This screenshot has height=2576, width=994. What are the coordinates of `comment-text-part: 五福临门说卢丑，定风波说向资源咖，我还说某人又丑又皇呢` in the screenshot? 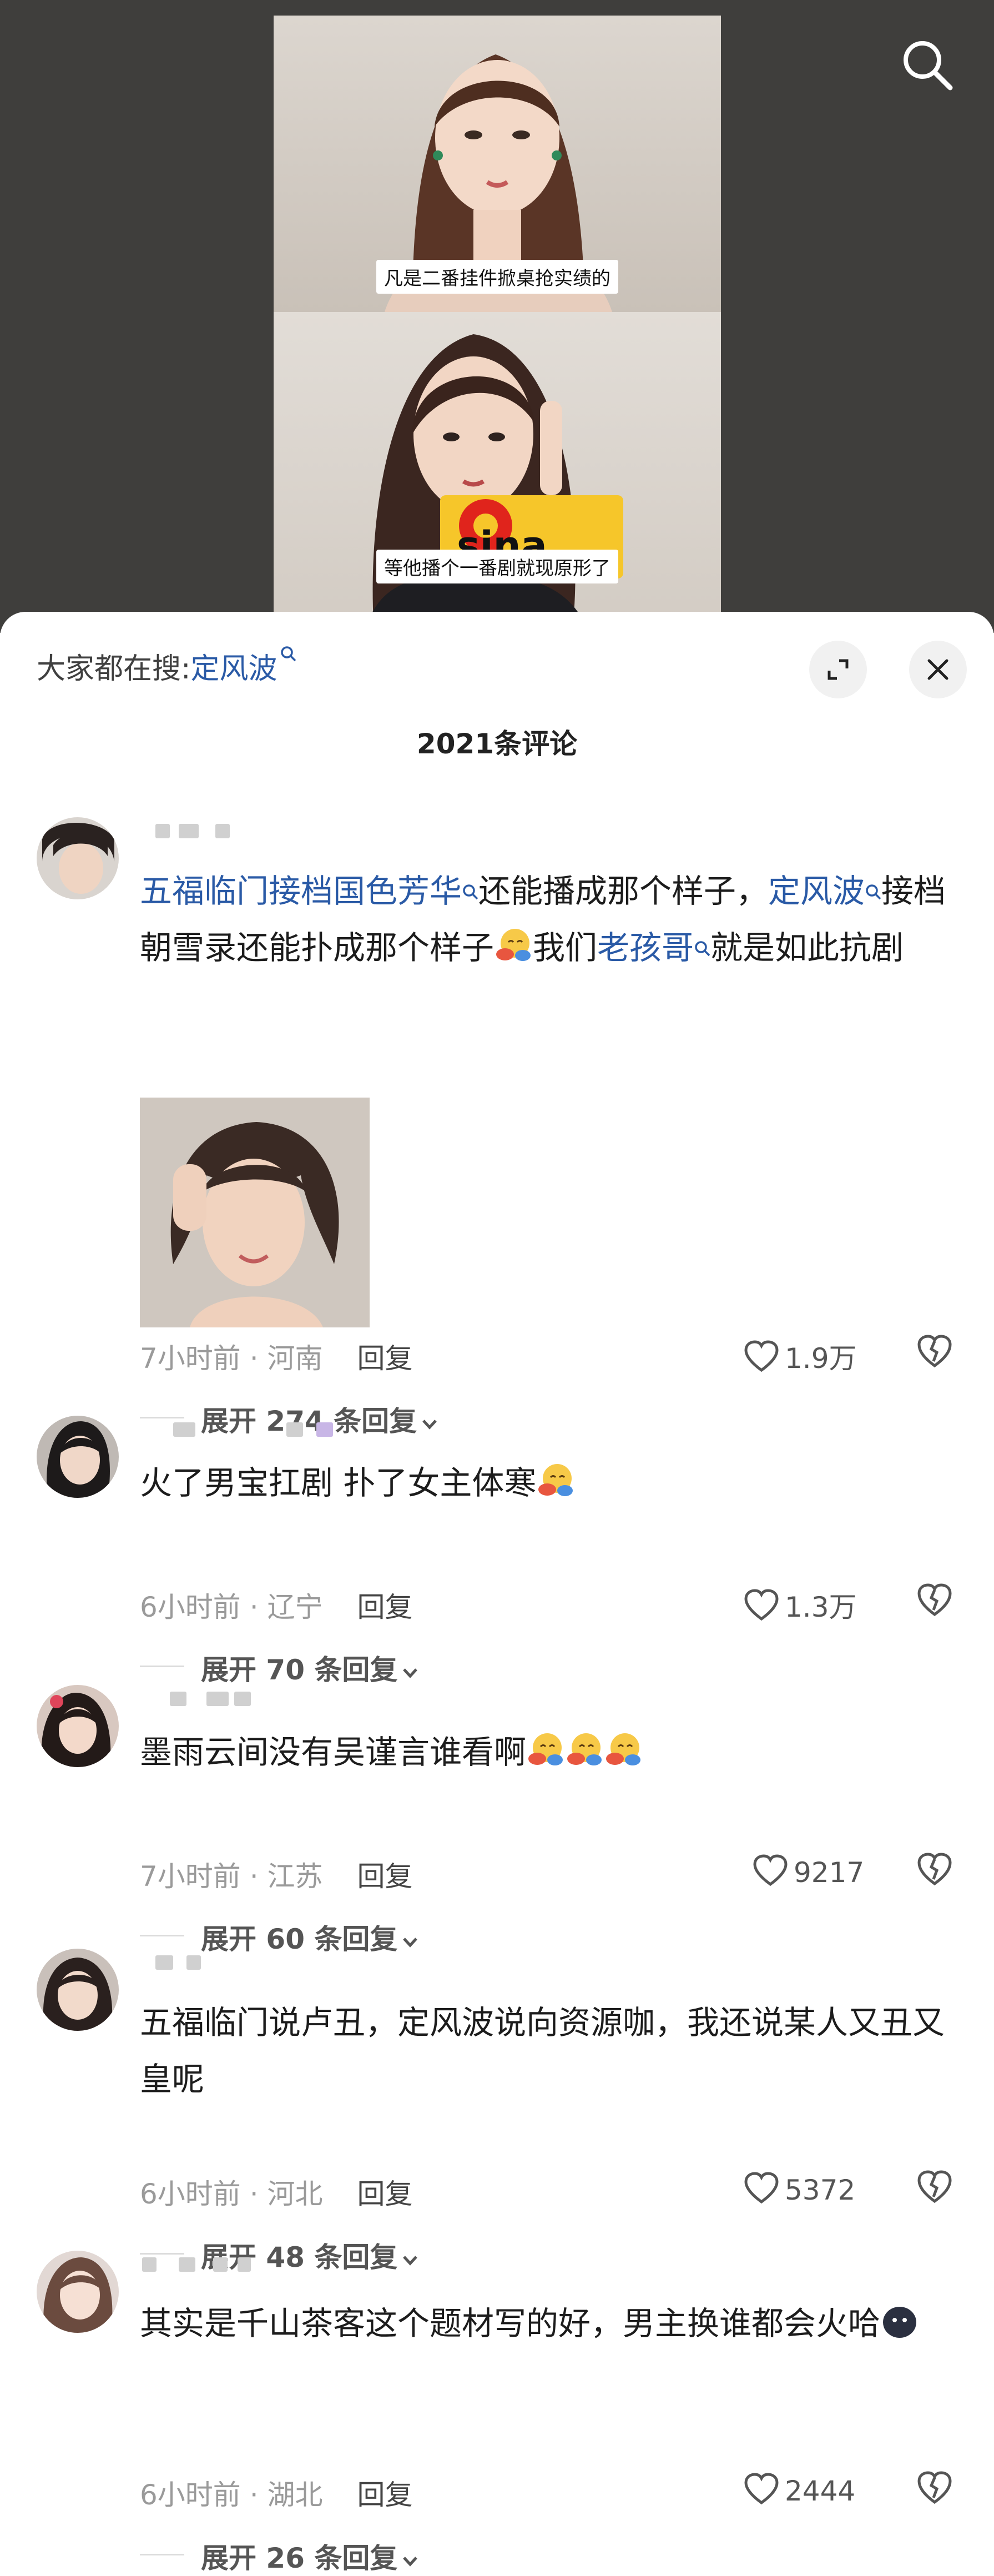 It's located at (542, 2051).